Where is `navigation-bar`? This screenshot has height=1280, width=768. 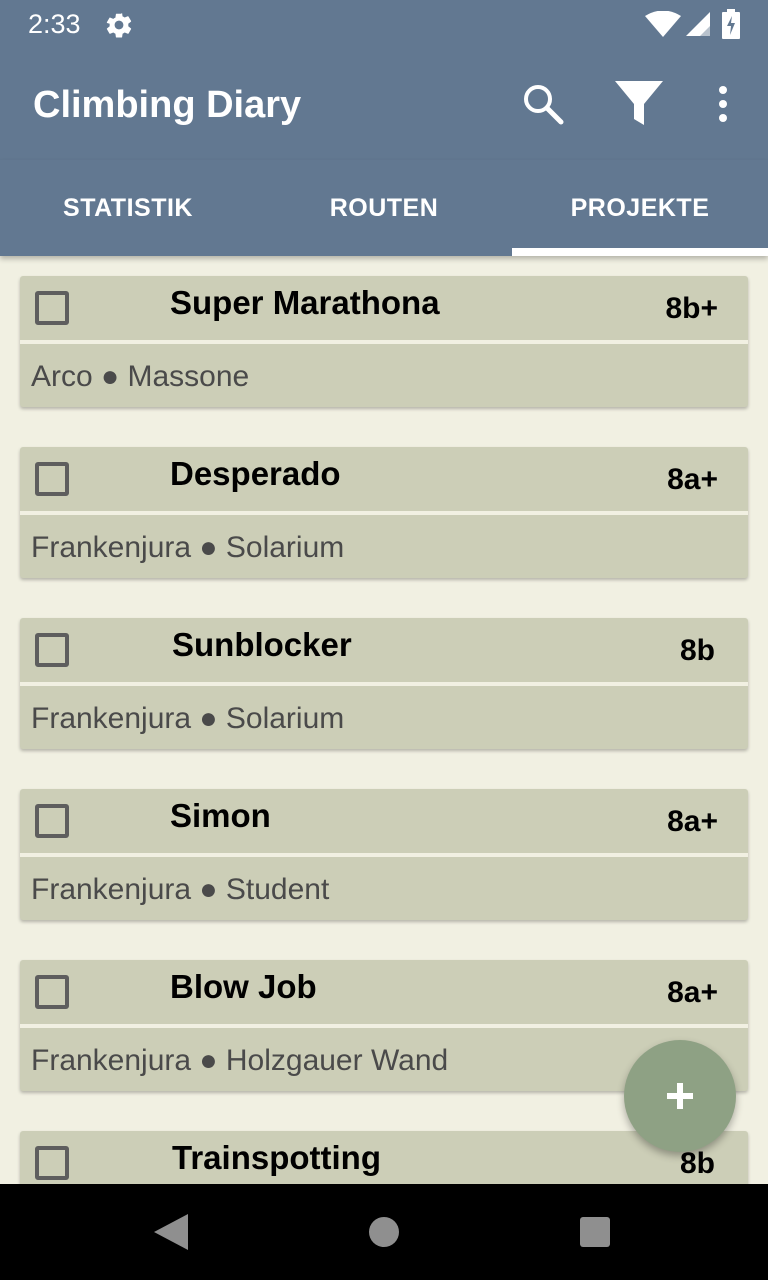
navigation-bar is located at coordinates (384, 1232).